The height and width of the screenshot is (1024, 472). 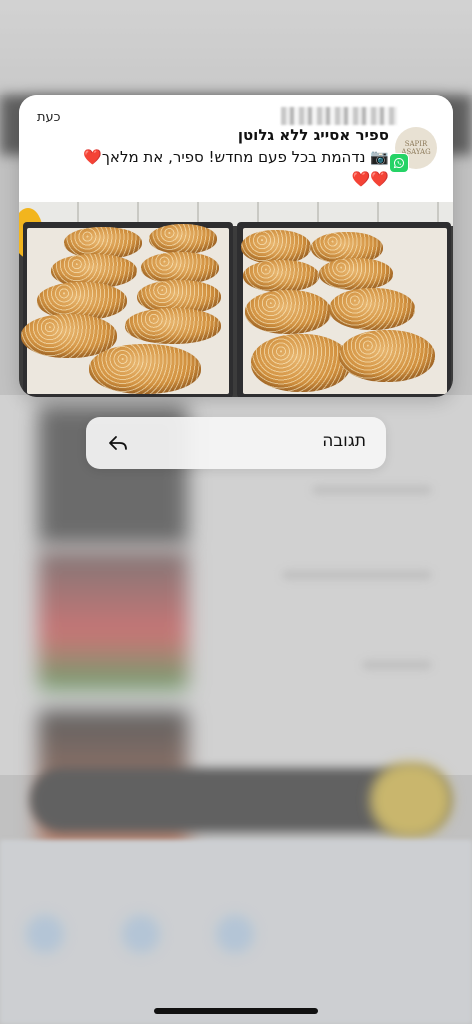 What do you see at coordinates (236, 157) in the screenshot?
I see `message-line-1: 📷 נדהמת בכל פעם מחדש! ספיר, את מלאך❤️` at bounding box center [236, 157].